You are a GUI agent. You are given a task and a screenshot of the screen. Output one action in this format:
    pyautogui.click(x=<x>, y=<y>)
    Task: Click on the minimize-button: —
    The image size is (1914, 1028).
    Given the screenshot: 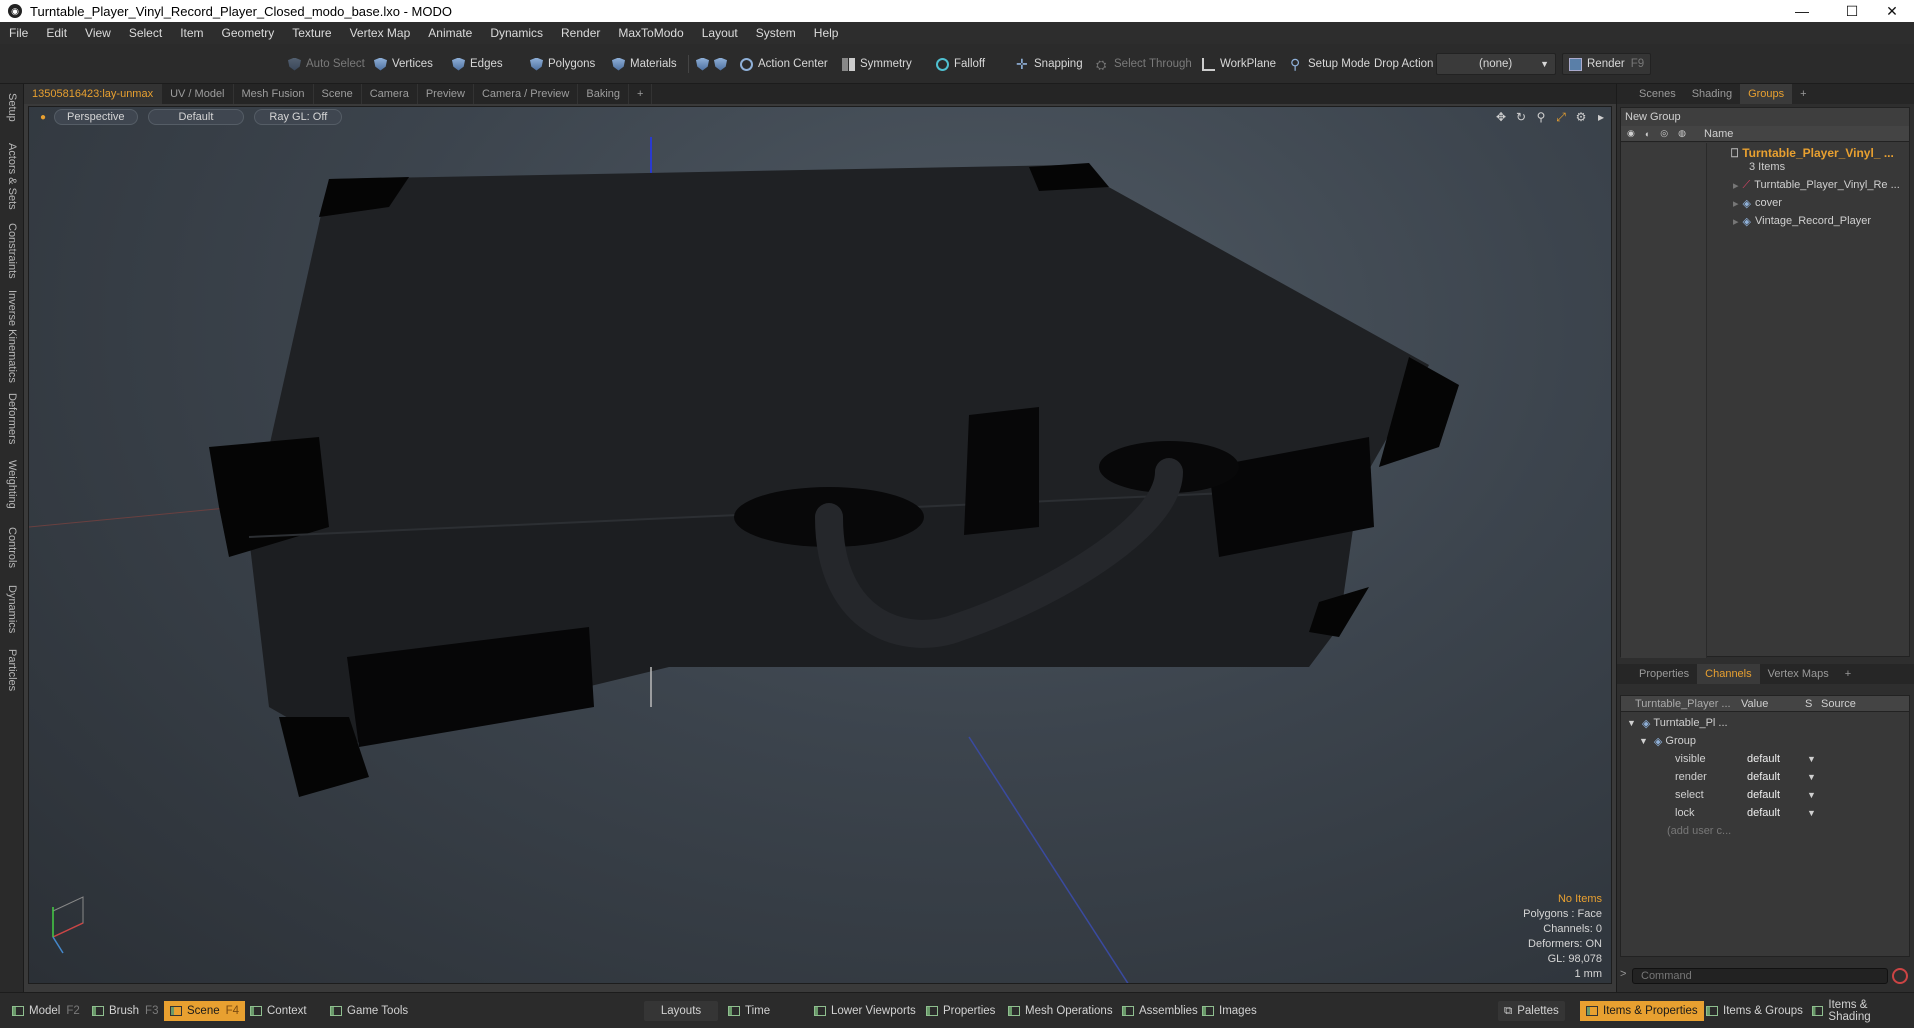 What is the action you would take?
    pyautogui.click(x=1802, y=11)
    